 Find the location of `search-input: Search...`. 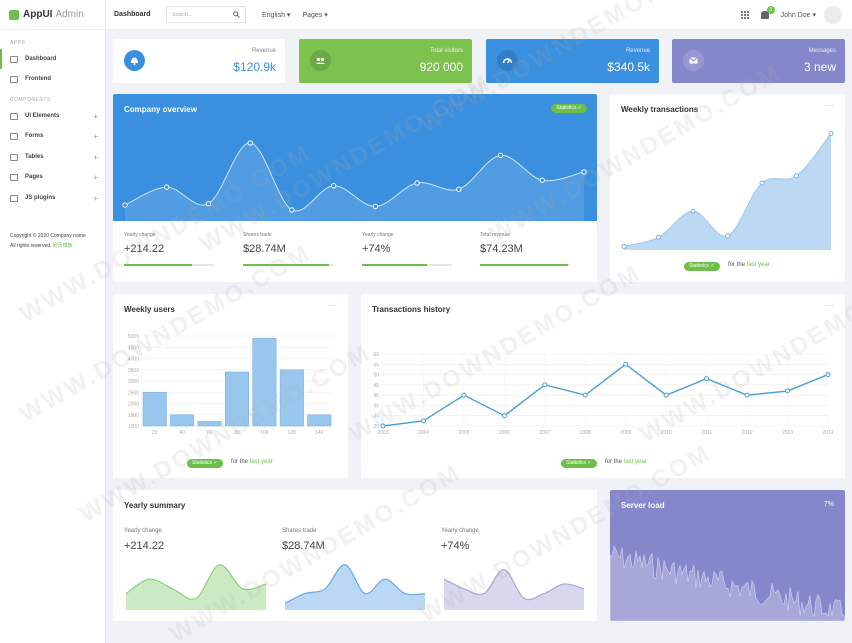

search-input: Search... is located at coordinates (206, 14).